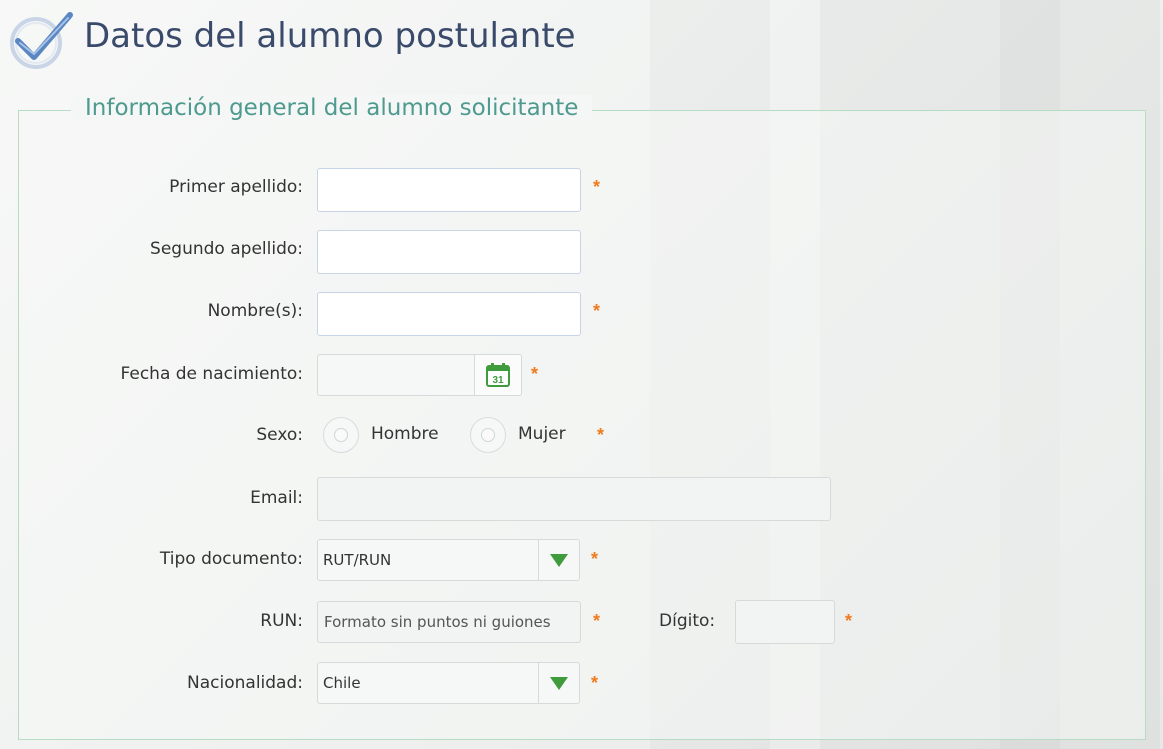 The width and height of the screenshot is (1163, 749). I want to click on check-circle-icon, so click(41, 40).